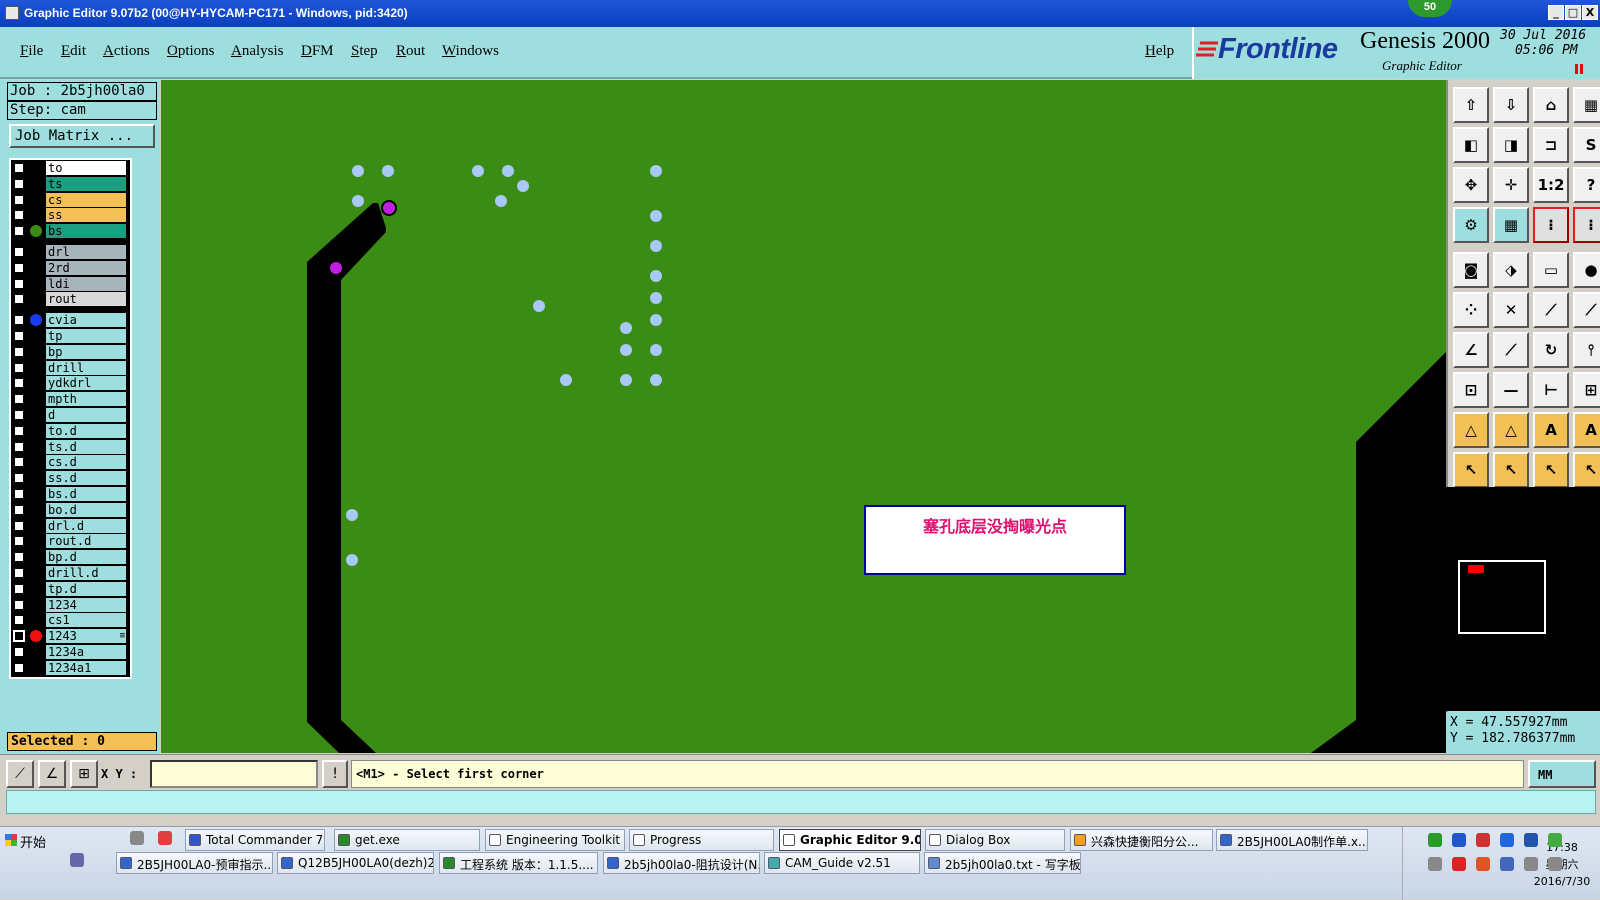 The width and height of the screenshot is (1600, 900). I want to click on layer-row-cs1: cs1, so click(70, 620).